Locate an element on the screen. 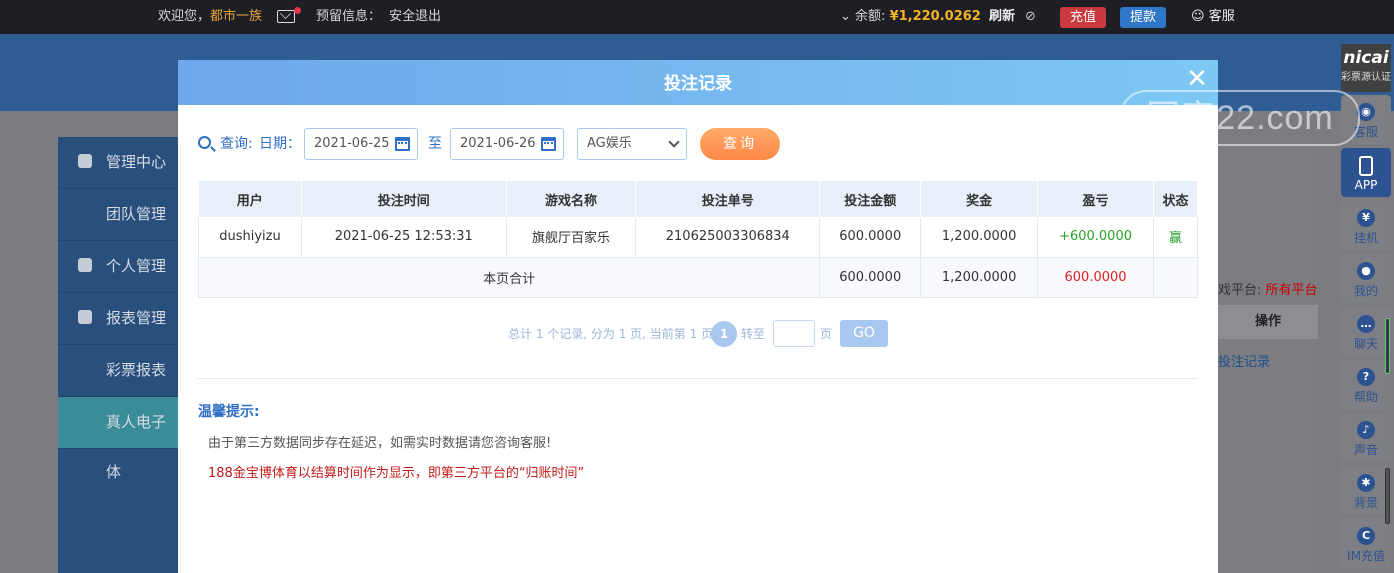 The height and width of the screenshot is (573, 1394). table-header-row: 用户 投注时间 游戏名称 投注单号 投注金额 奖金 盈亏 状态 is located at coordinates (698, 199).